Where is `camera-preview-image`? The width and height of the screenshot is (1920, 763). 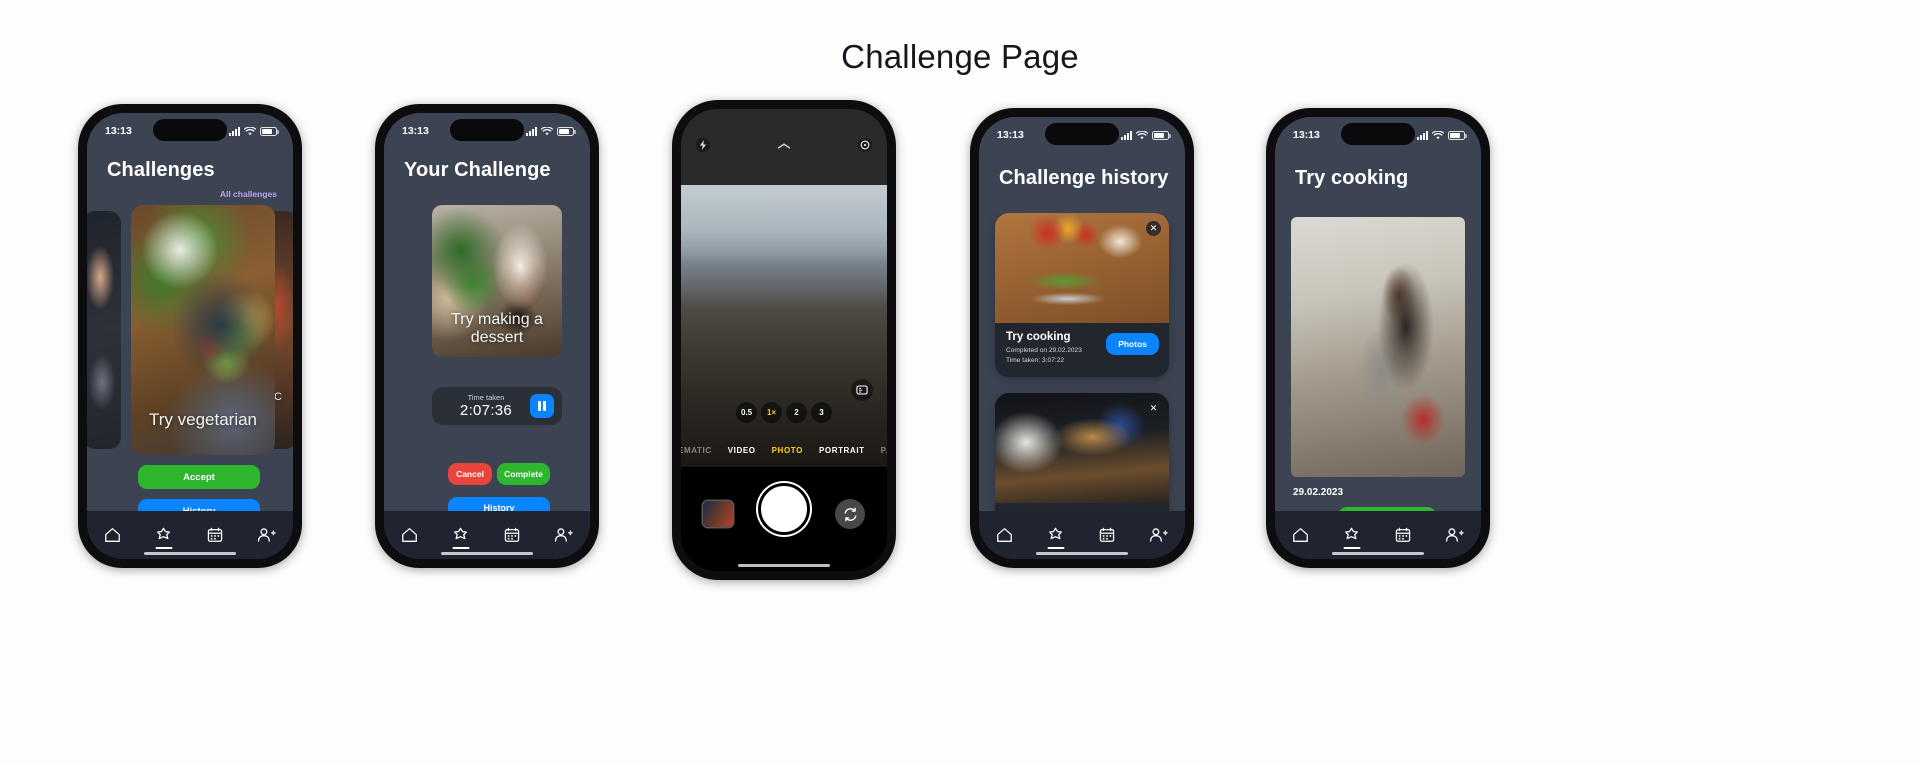
camera-preview-image is located at coordinates (784, 326).